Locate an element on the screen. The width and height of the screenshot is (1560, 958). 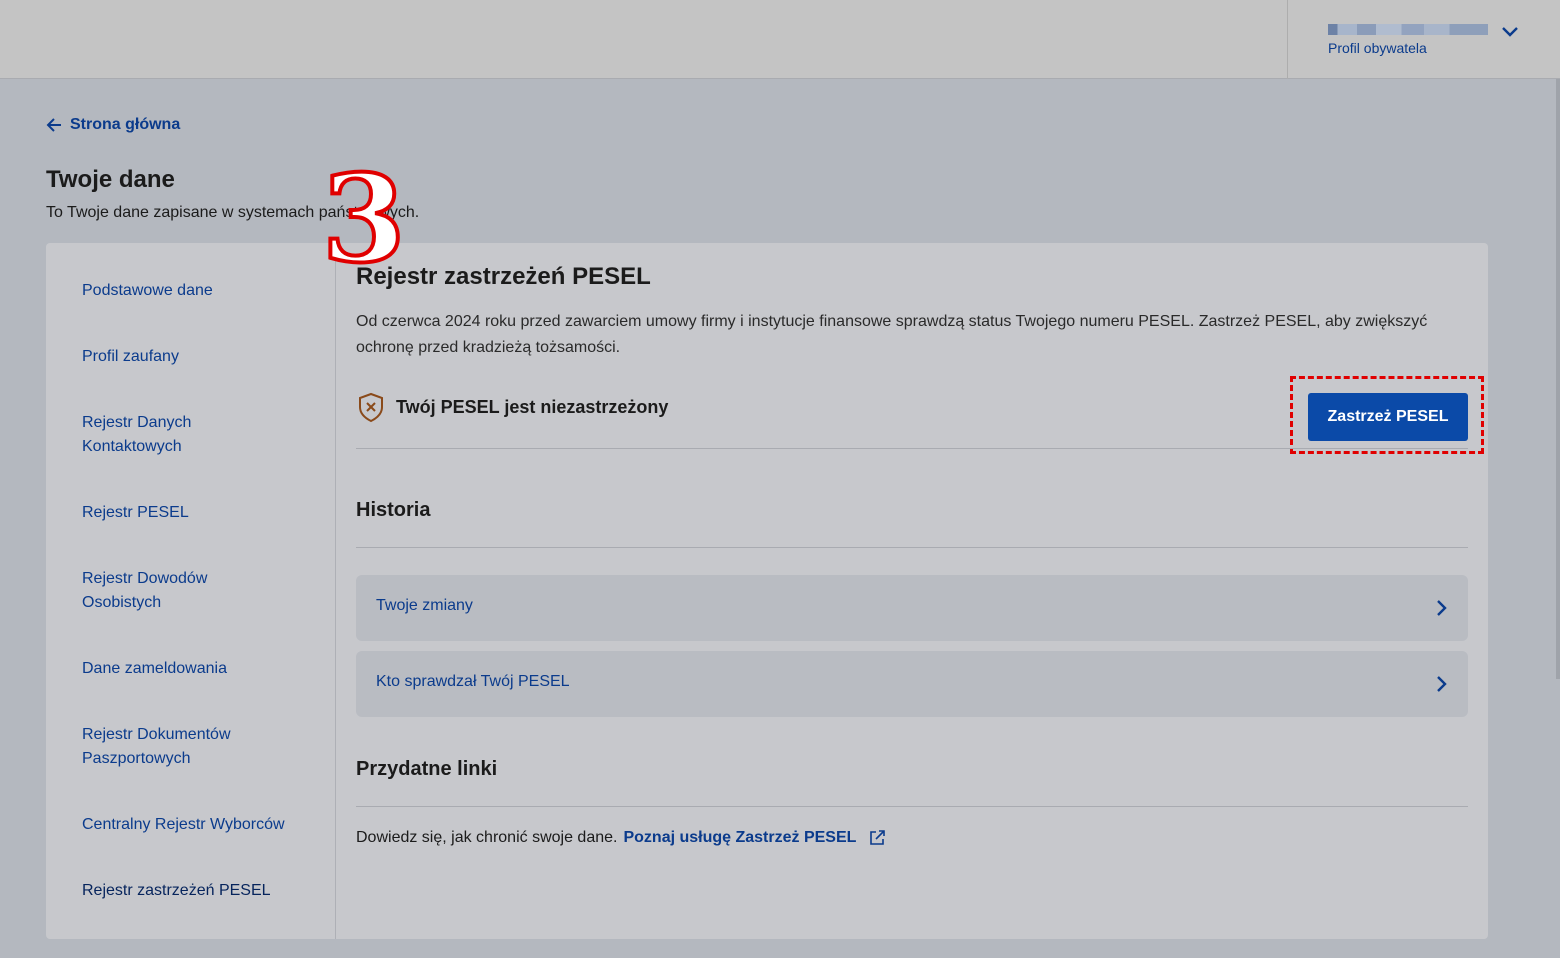
profile-menu: Profil obywatela is located at coordinates (1423, 39).